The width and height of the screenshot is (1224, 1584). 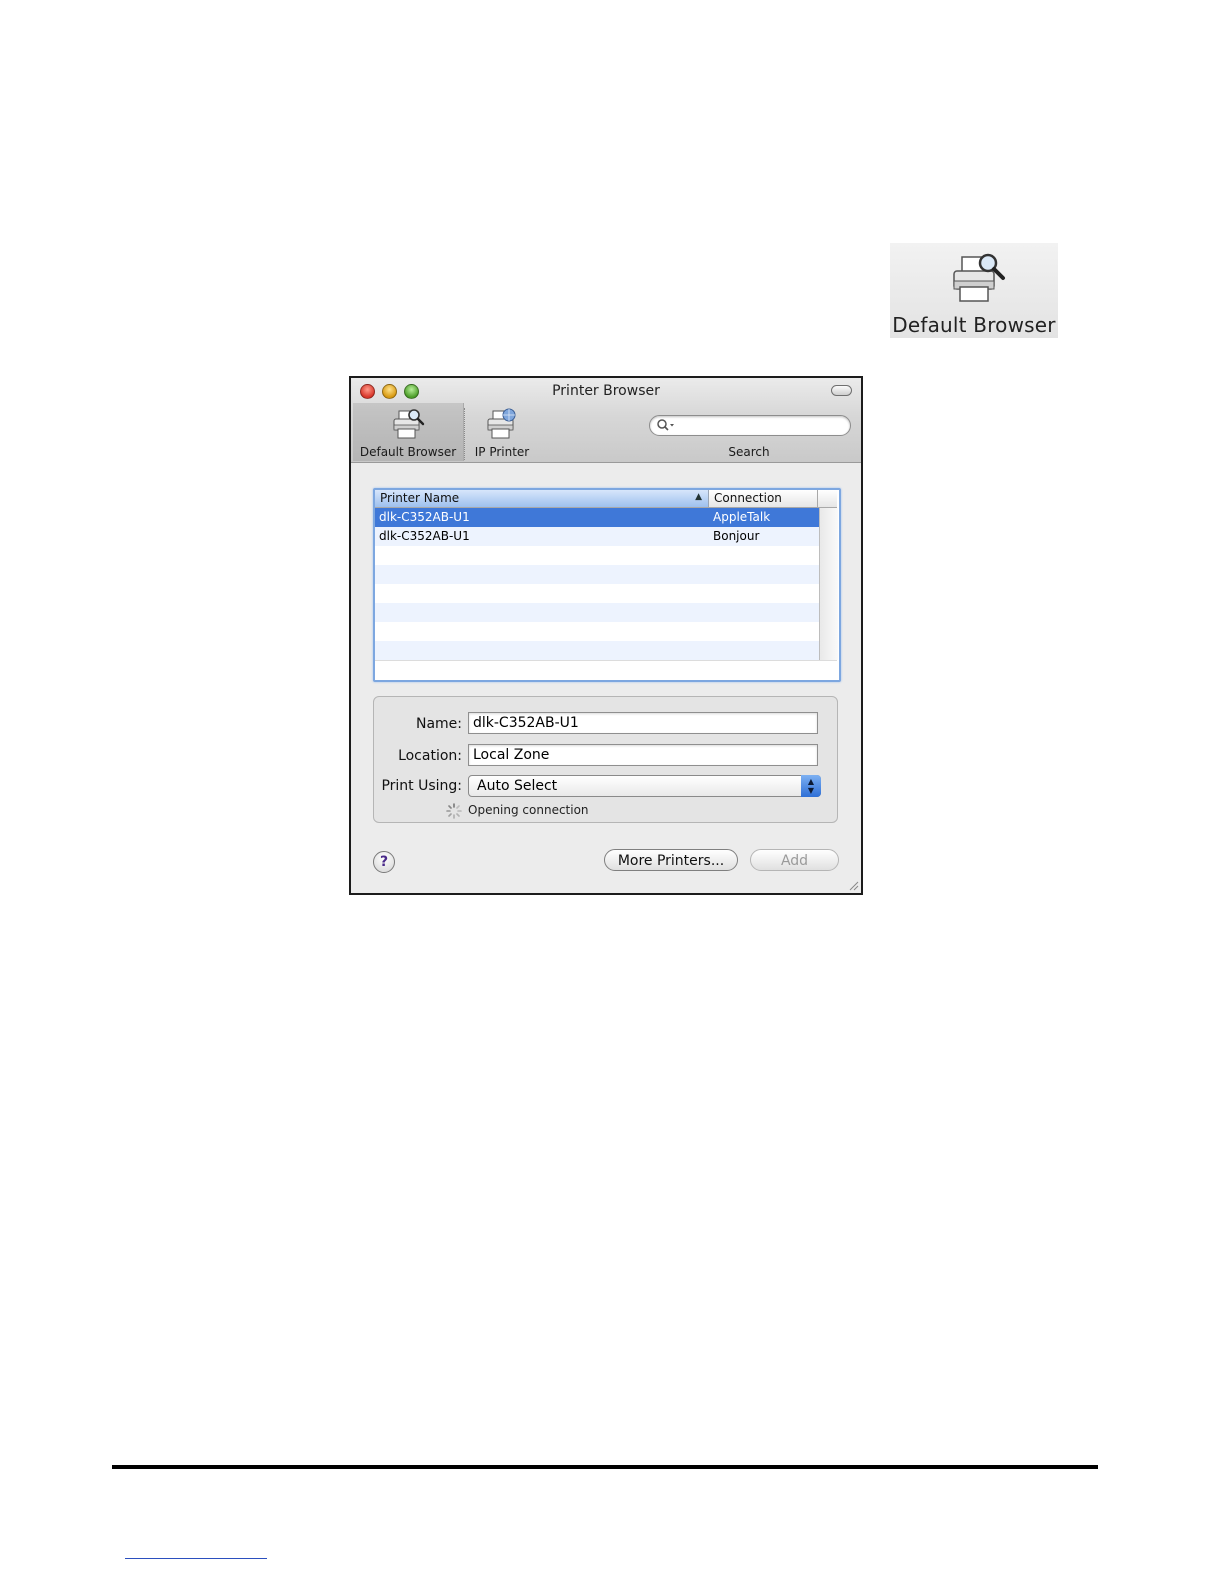 What do you see at coordinates (643, 723) in the screenshot?
I see `name-field: dlk-C352AB-U1` at bounding box center [643, 723].